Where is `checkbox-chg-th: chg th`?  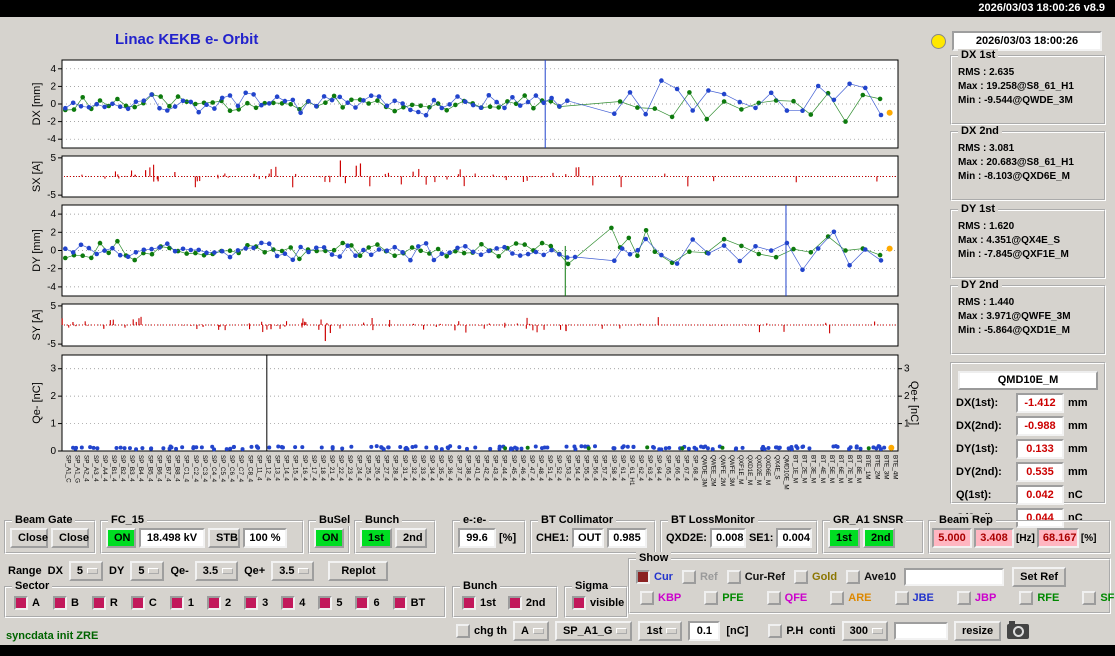 checkbox-chg-th: chg th is located at coordinates (481, 631).